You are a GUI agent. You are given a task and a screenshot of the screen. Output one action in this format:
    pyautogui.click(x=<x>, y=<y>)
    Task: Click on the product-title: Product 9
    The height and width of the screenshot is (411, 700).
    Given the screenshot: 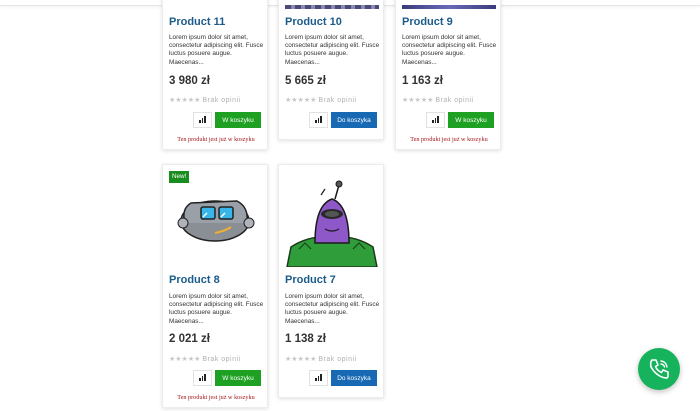 What is the action you would take?
    pyautogui.click(x=427, y=22)
    